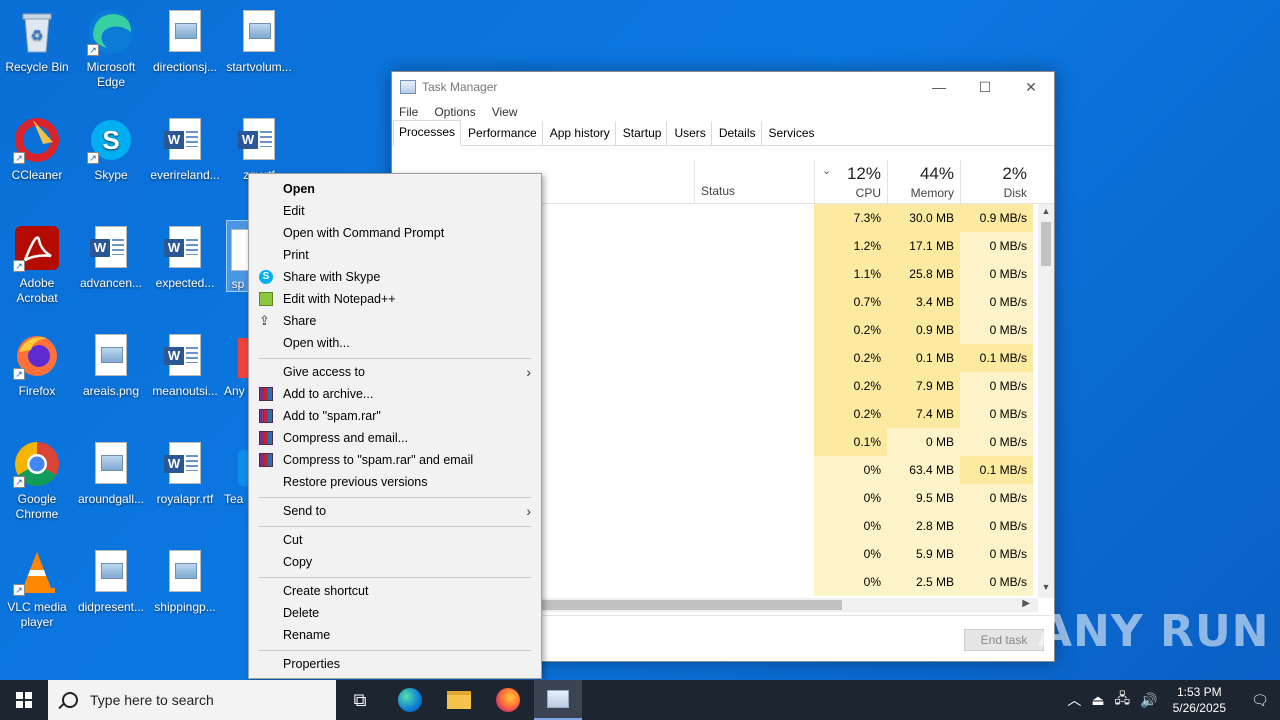 This screenshot has width=1280, height=720. Describe the element at coordinates (37, 248) in the screenshot. I see `acrobat-icon: ↗` at that location.